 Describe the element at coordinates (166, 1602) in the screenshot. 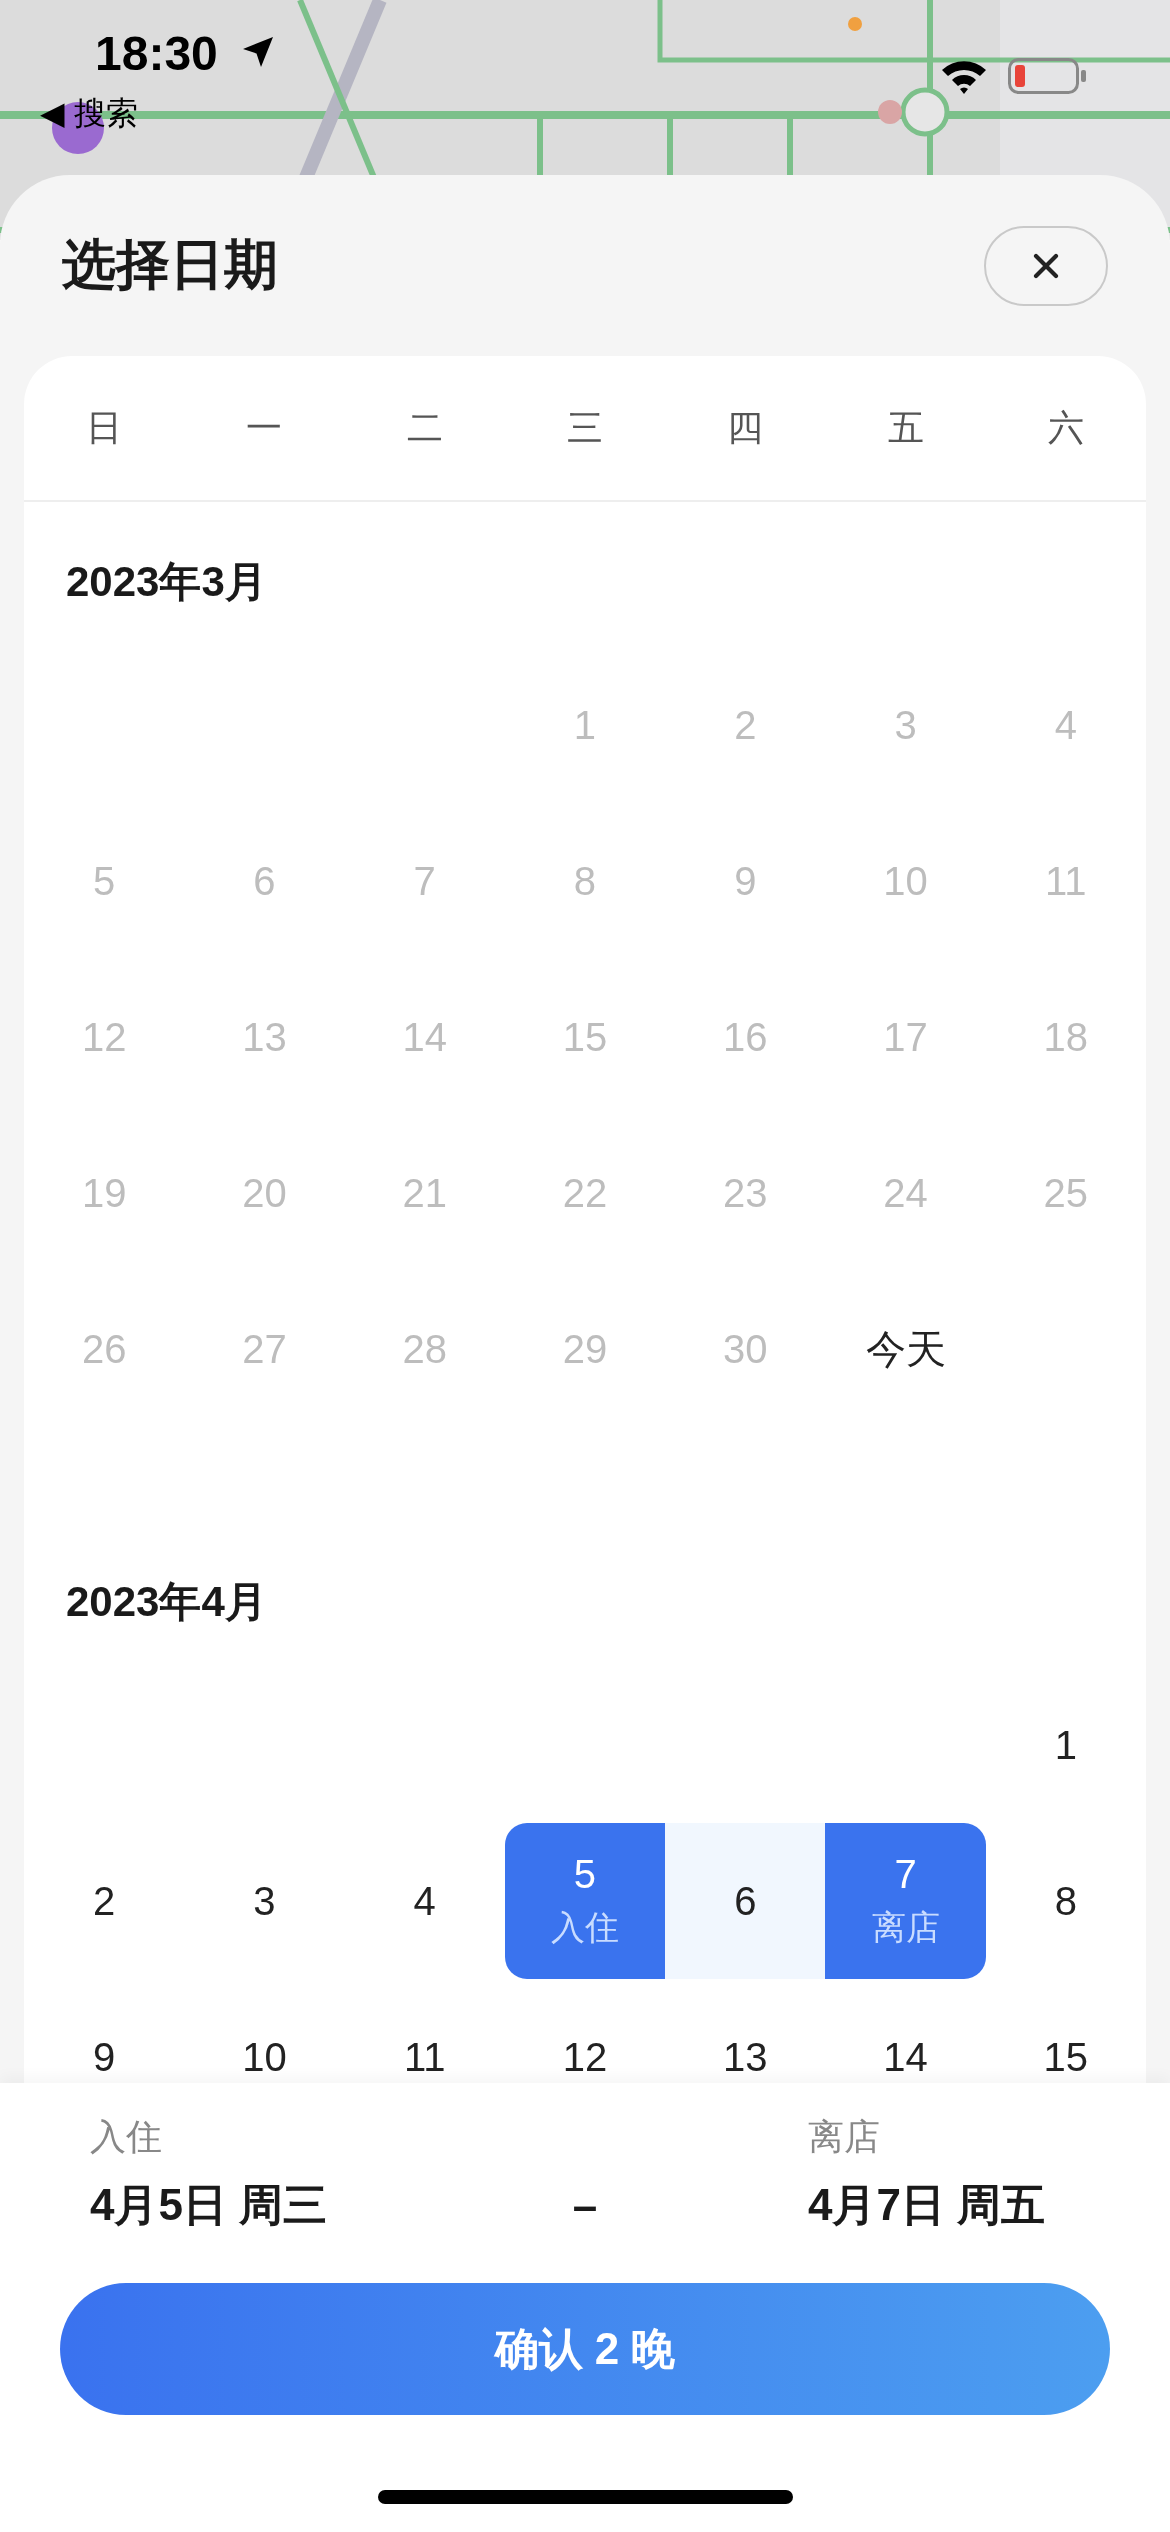

I see `month-title: 2023年4月` at that location.